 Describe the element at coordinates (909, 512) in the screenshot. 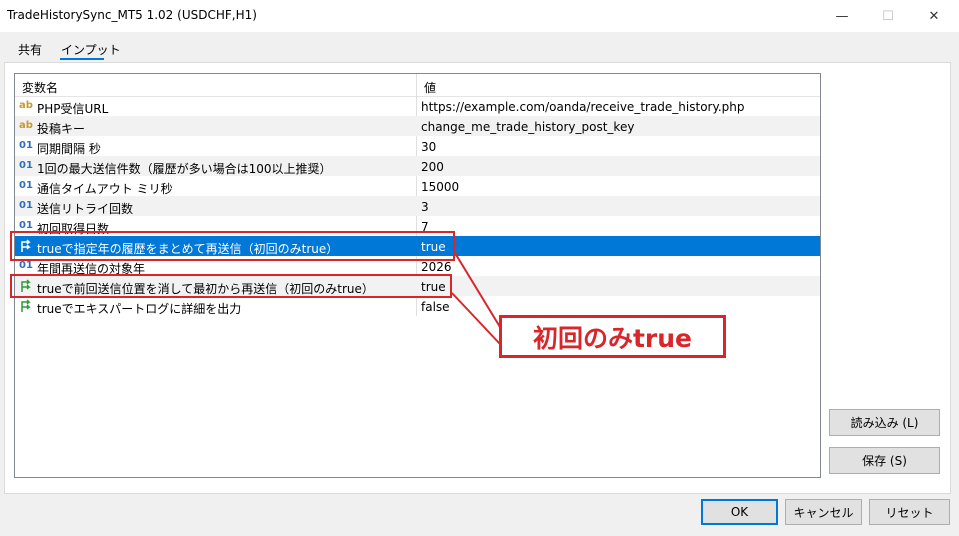

I see `reset-button: リセット` at that location.